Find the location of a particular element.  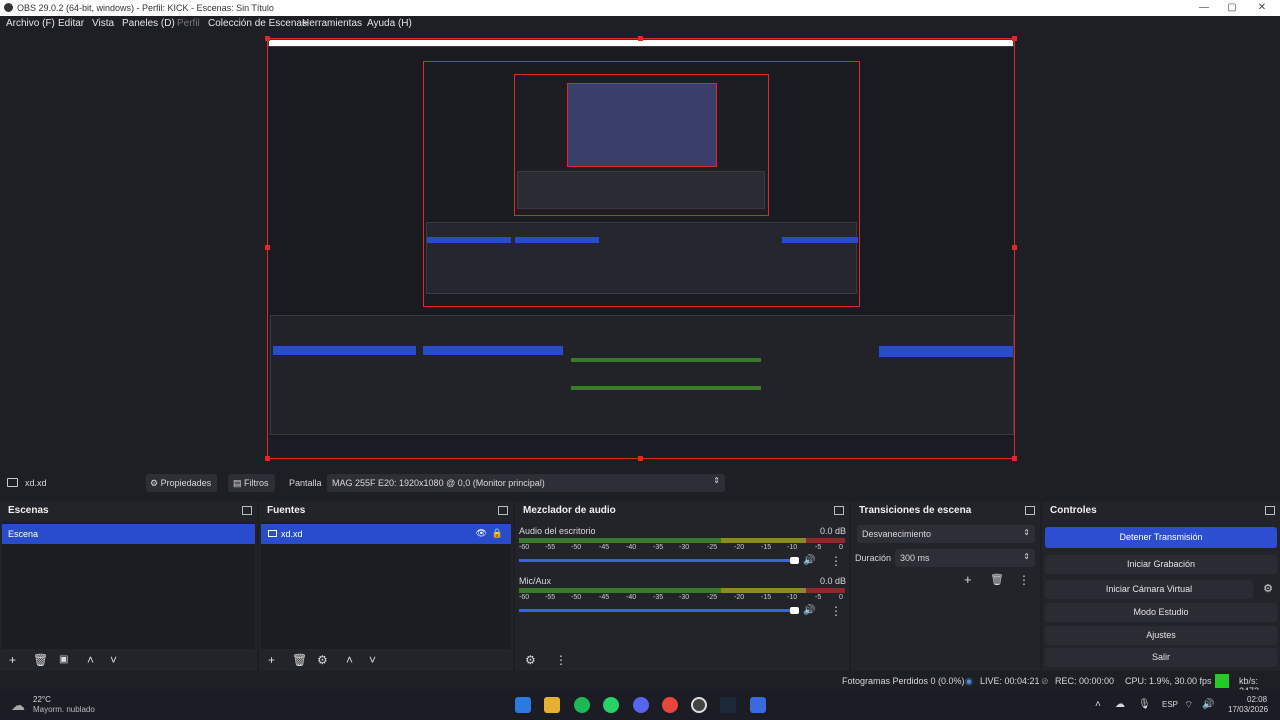

spotify-icon is located at coordinates (582, 705).